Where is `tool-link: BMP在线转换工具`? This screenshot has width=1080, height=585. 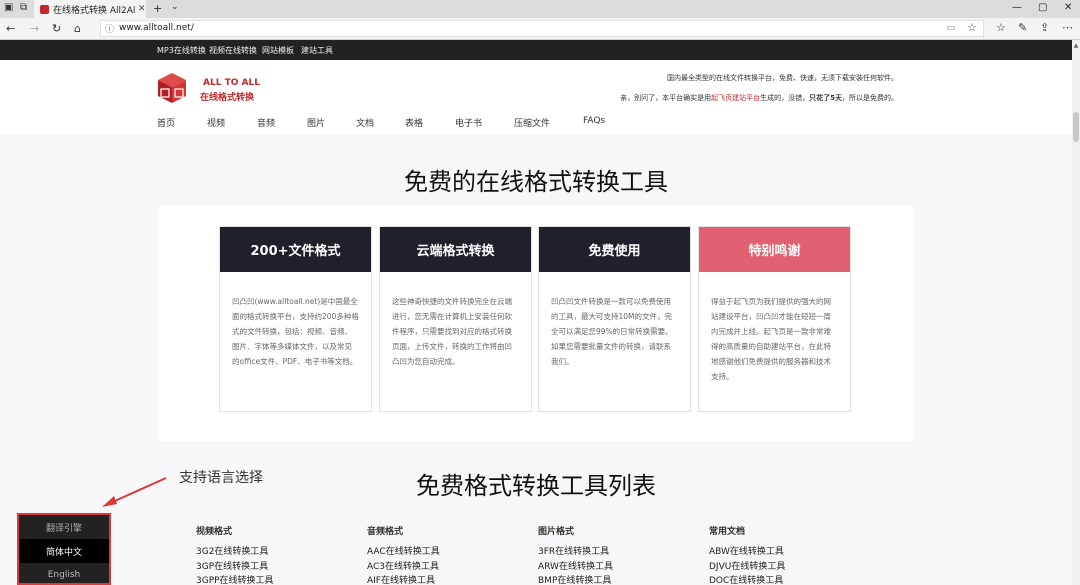
tool-link: BMP在线转换工具 is located at coordinates (575, 579).